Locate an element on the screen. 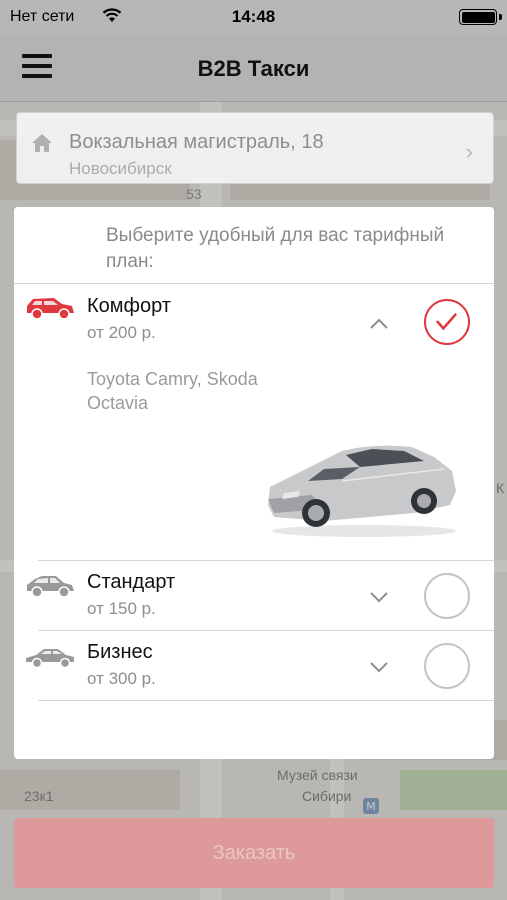  tariff-name: Комфорт is located at coordinates (129, 306).